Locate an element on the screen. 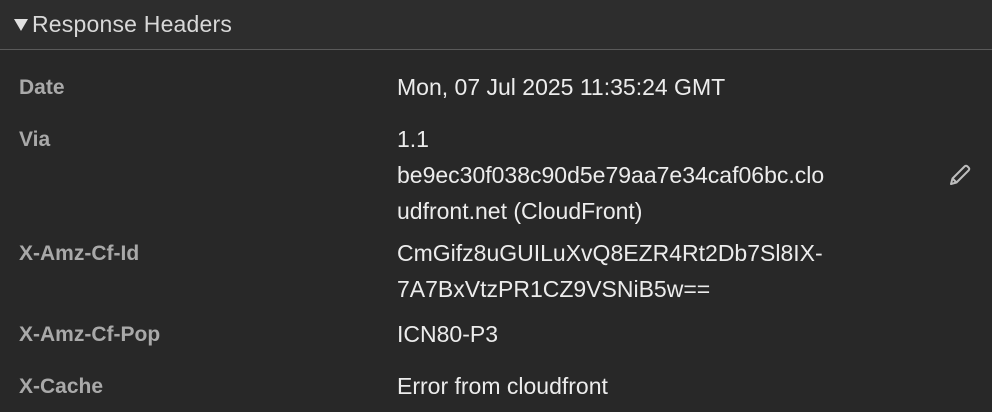 The height and width of the screenshot is (412, 992). header-name: Via is located at coordinates (35, 139).